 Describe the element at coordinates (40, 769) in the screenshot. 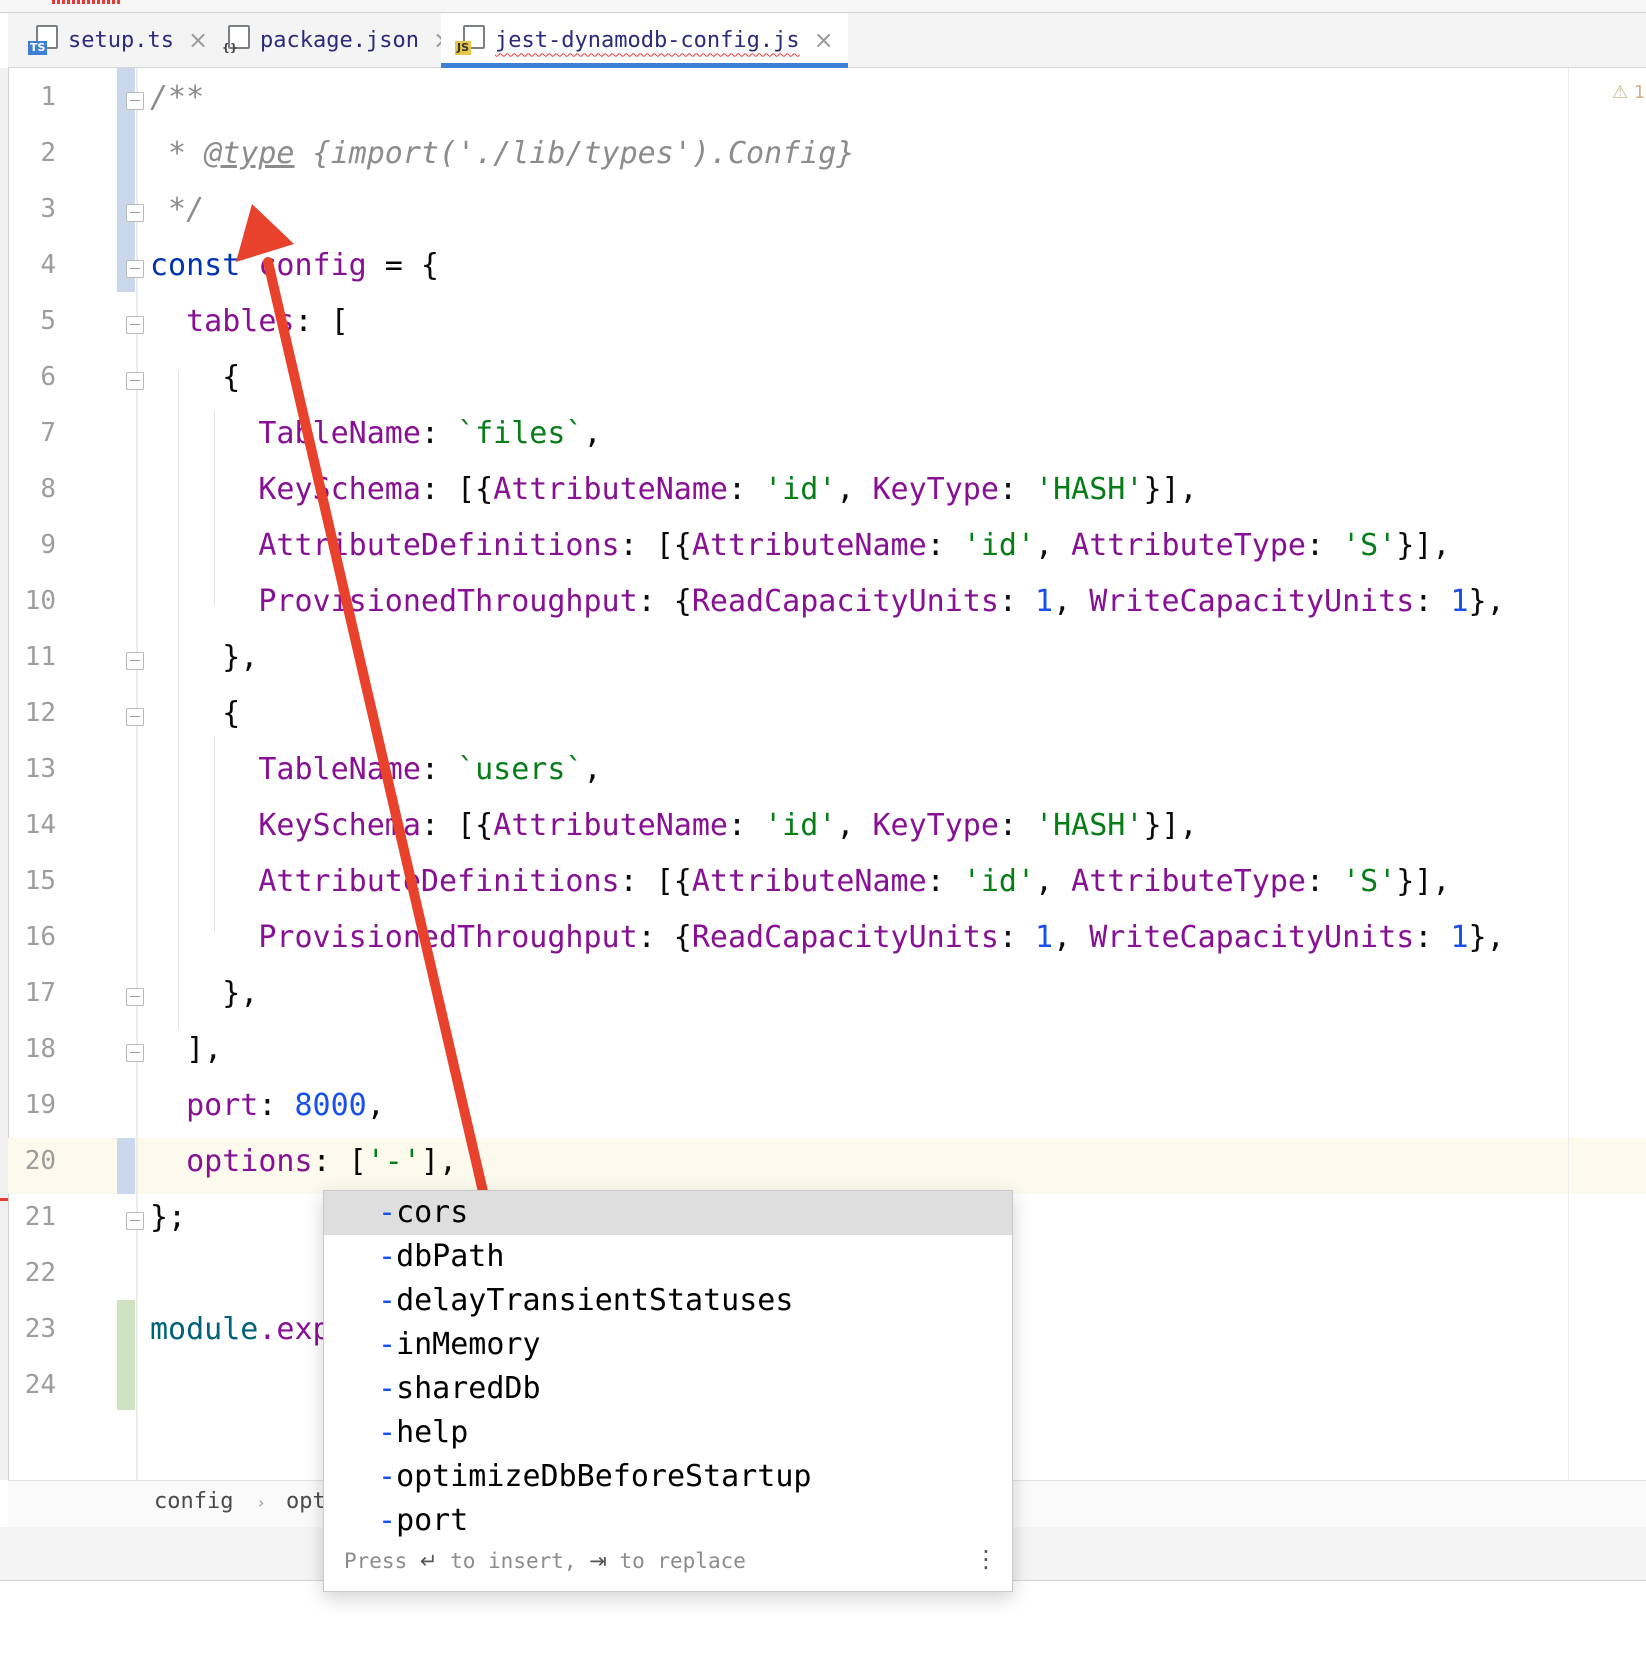

I see `line-number: 13` at that location.